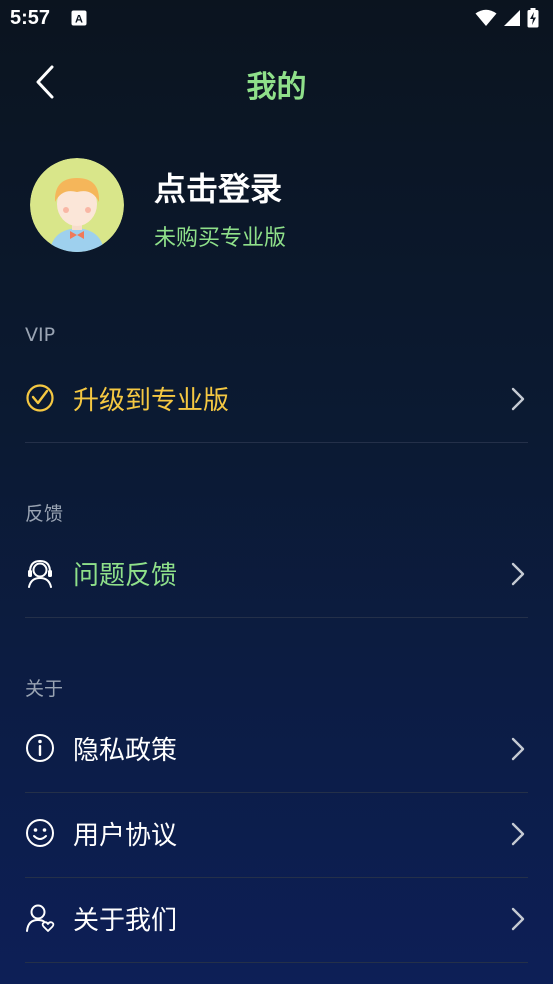  What do you see at coordinates (533, 18) in the screenshot?
I see `battery-charging-icon` at bounding box center [533, 18].